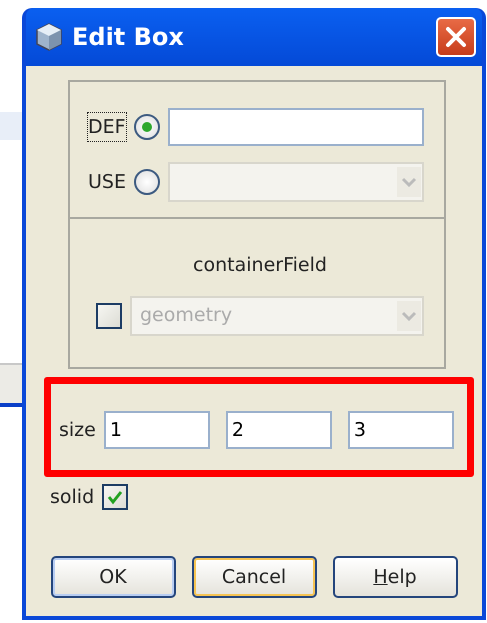 This screenshot has width=487, height=623. I want to click on checkmark-icon, so click(115, 497).